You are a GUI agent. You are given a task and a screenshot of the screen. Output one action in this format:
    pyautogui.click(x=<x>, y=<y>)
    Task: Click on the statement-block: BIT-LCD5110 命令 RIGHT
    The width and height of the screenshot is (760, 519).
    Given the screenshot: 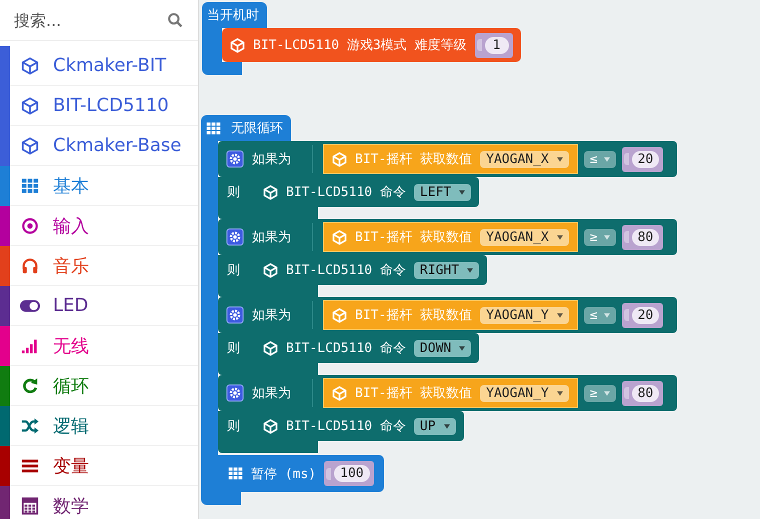 What is the action you would take?
    pyautogui.click(x=371, y=270)
    